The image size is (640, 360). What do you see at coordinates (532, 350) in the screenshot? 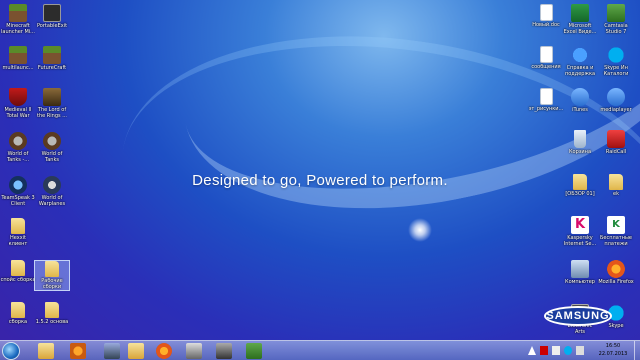
I see `tray-arrow-icon` at bounding box center [532, 350].